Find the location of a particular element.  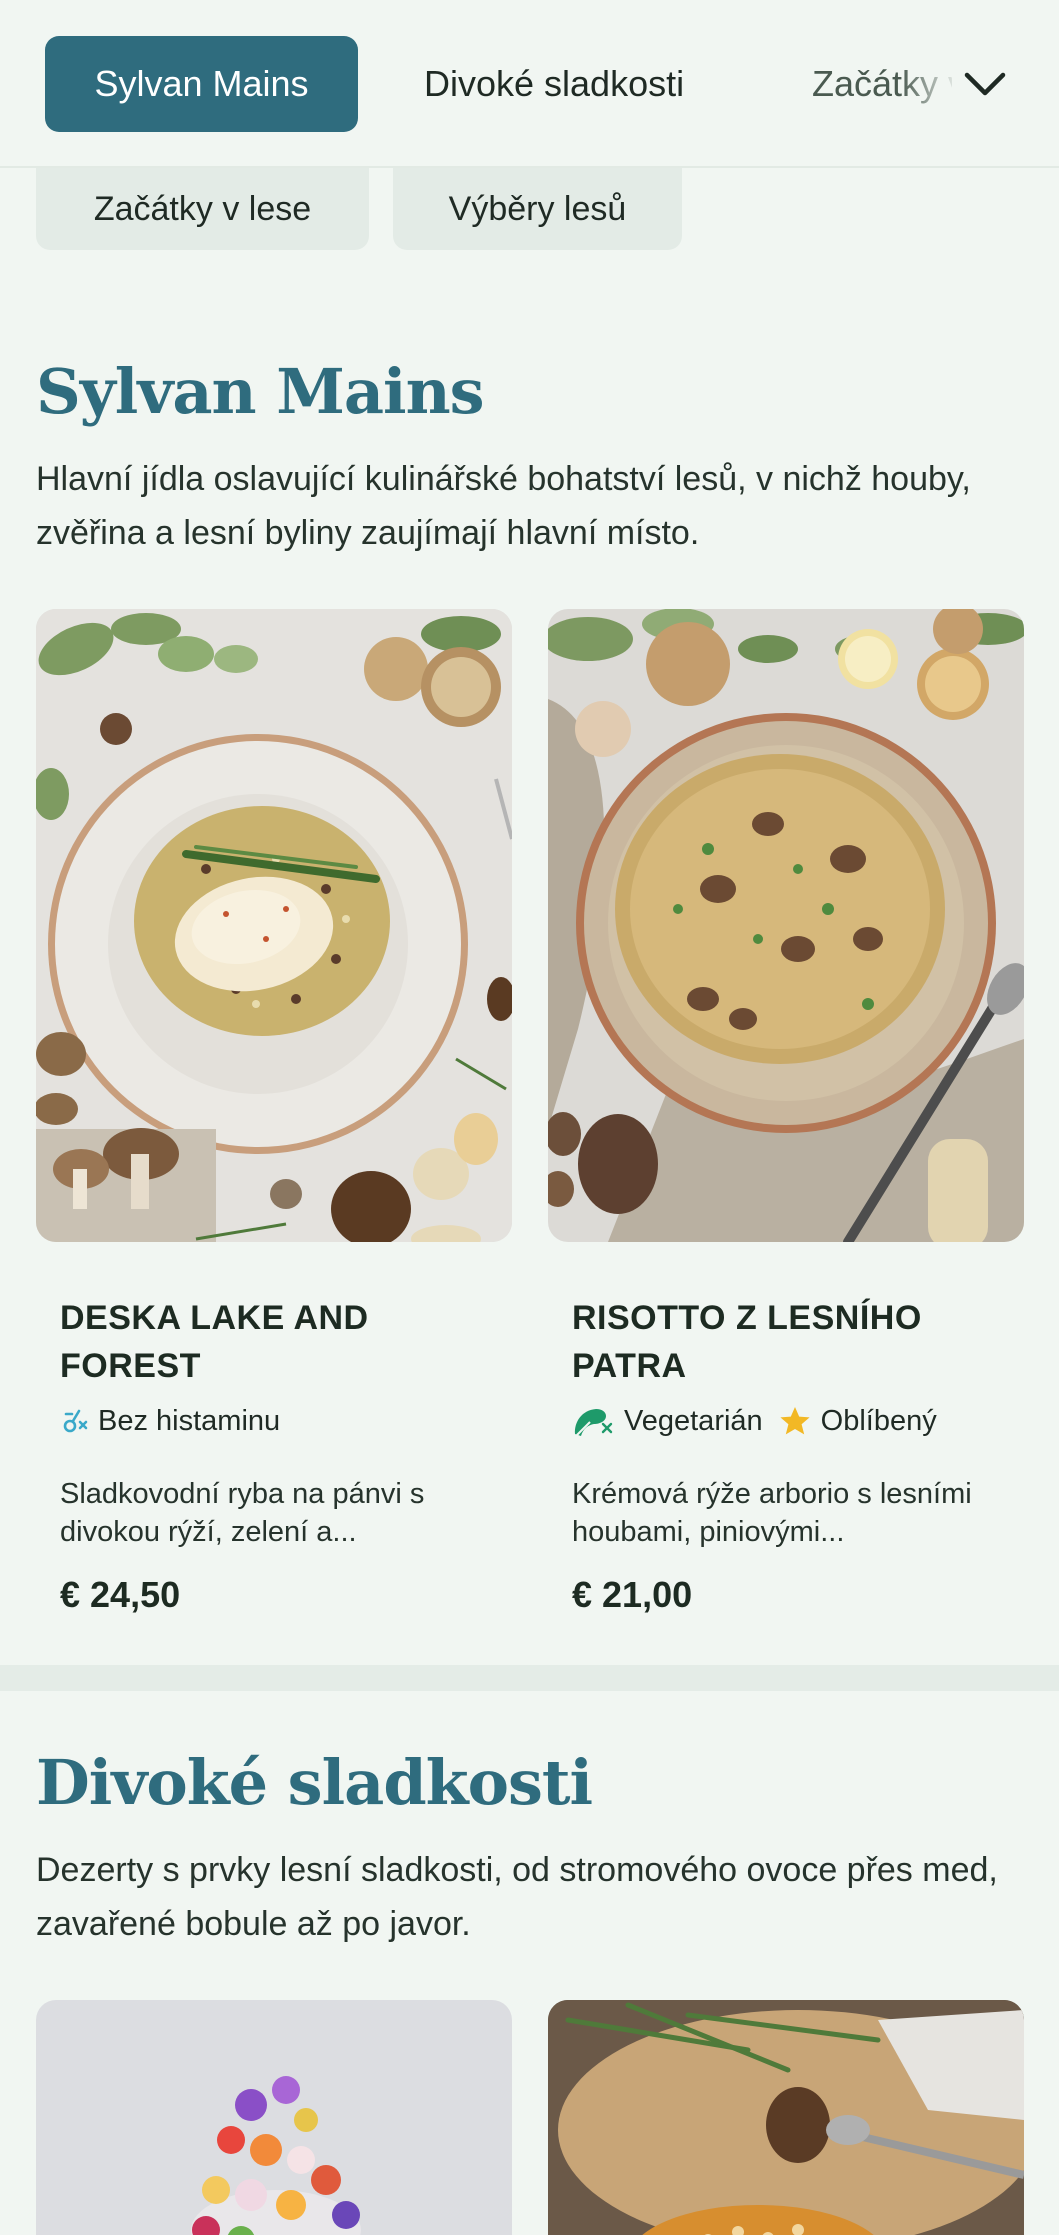

tab-overflow-fade is located at coordinates (930, 84).